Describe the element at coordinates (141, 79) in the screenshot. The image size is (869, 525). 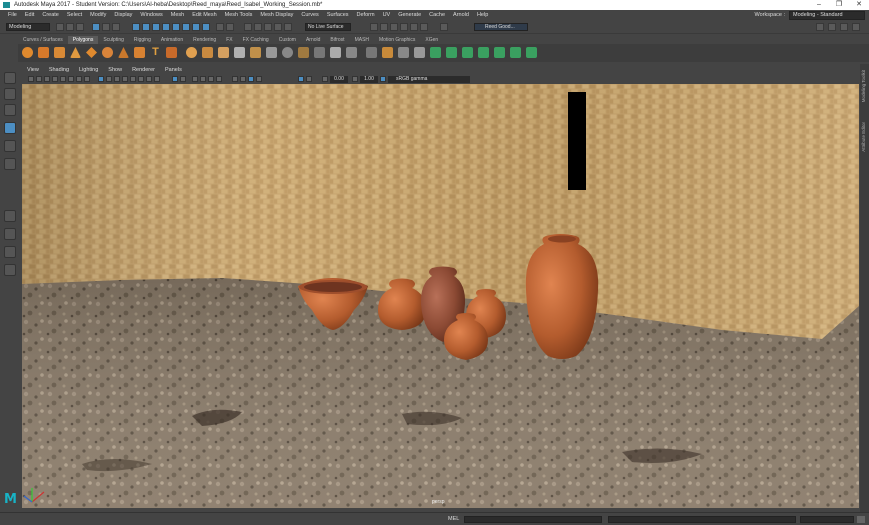
I see `shadows-icon` at that location.